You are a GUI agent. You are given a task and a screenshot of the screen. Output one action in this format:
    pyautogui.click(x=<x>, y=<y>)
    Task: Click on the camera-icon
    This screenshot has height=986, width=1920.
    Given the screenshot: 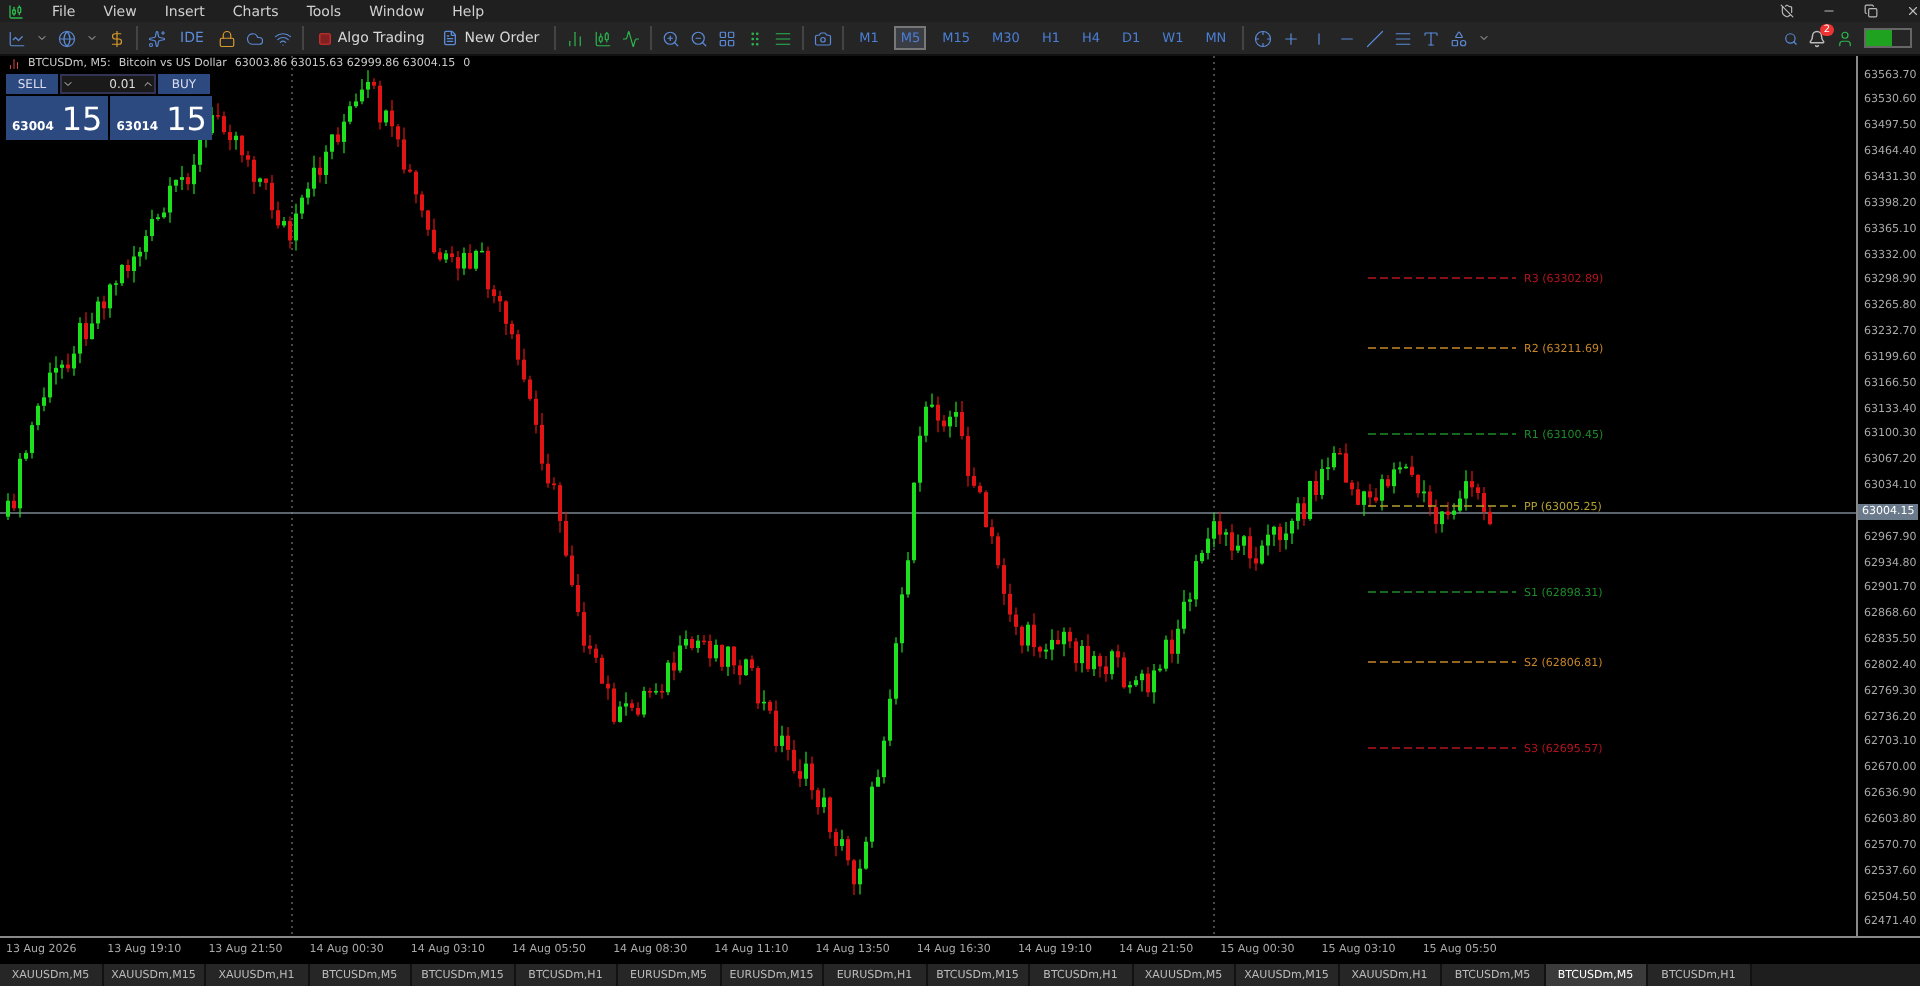 What is the action you would take?
    pyautogui.click(x=822, y=38)
    